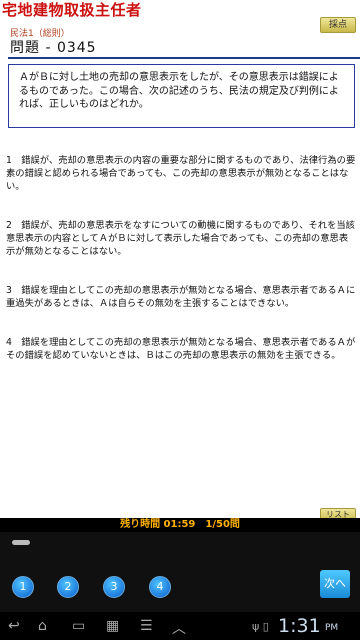  What do you see at coordinates (184, 58) in the screenshot?
I see `divider` at bounding box center [184, 58].